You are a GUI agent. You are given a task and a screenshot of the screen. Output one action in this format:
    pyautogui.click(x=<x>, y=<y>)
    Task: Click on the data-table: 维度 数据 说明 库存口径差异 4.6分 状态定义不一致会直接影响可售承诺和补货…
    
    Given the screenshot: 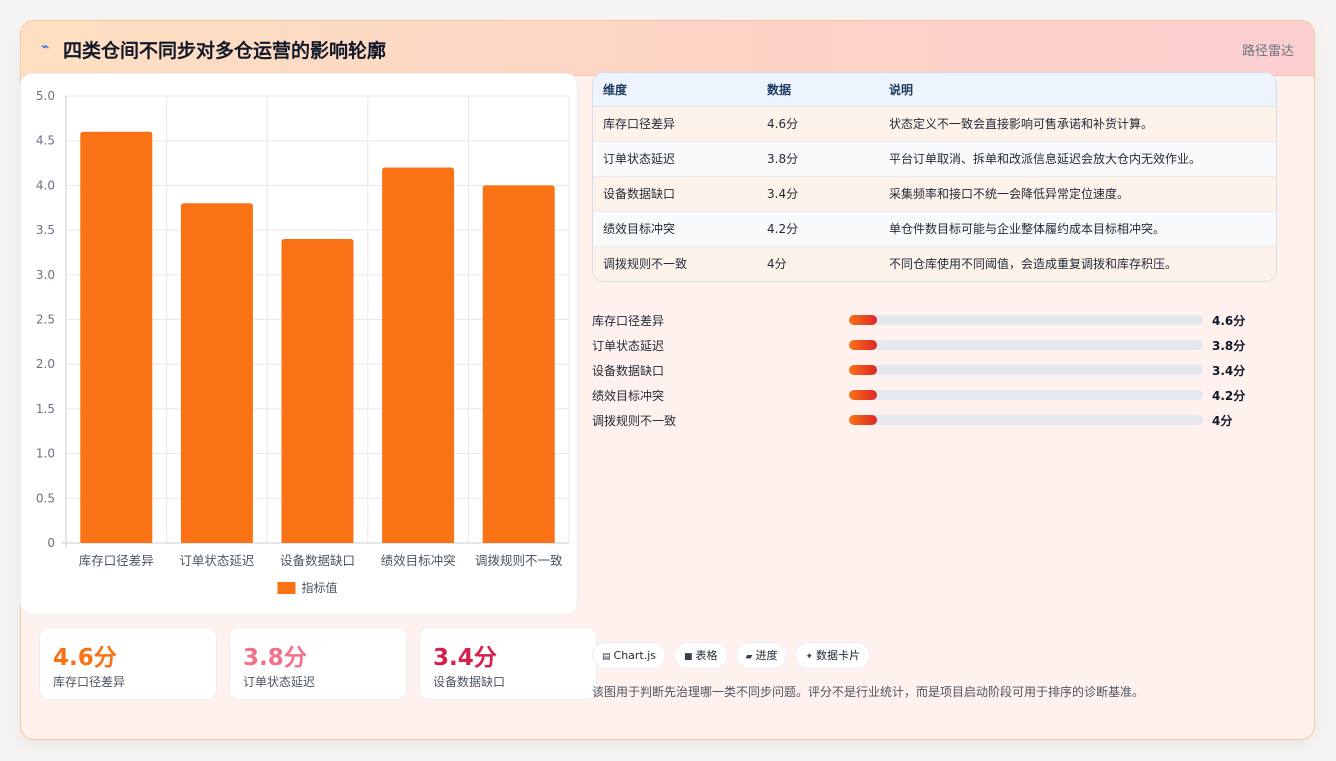 What is the action you would take?
    pyautogui.click(x=934, y=177)
    